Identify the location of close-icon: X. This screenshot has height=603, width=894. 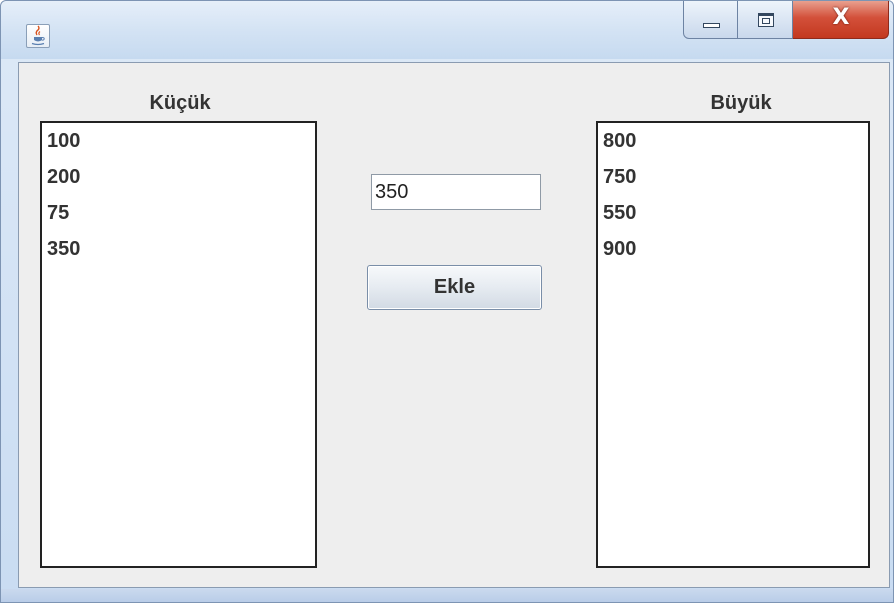
(841, 17).